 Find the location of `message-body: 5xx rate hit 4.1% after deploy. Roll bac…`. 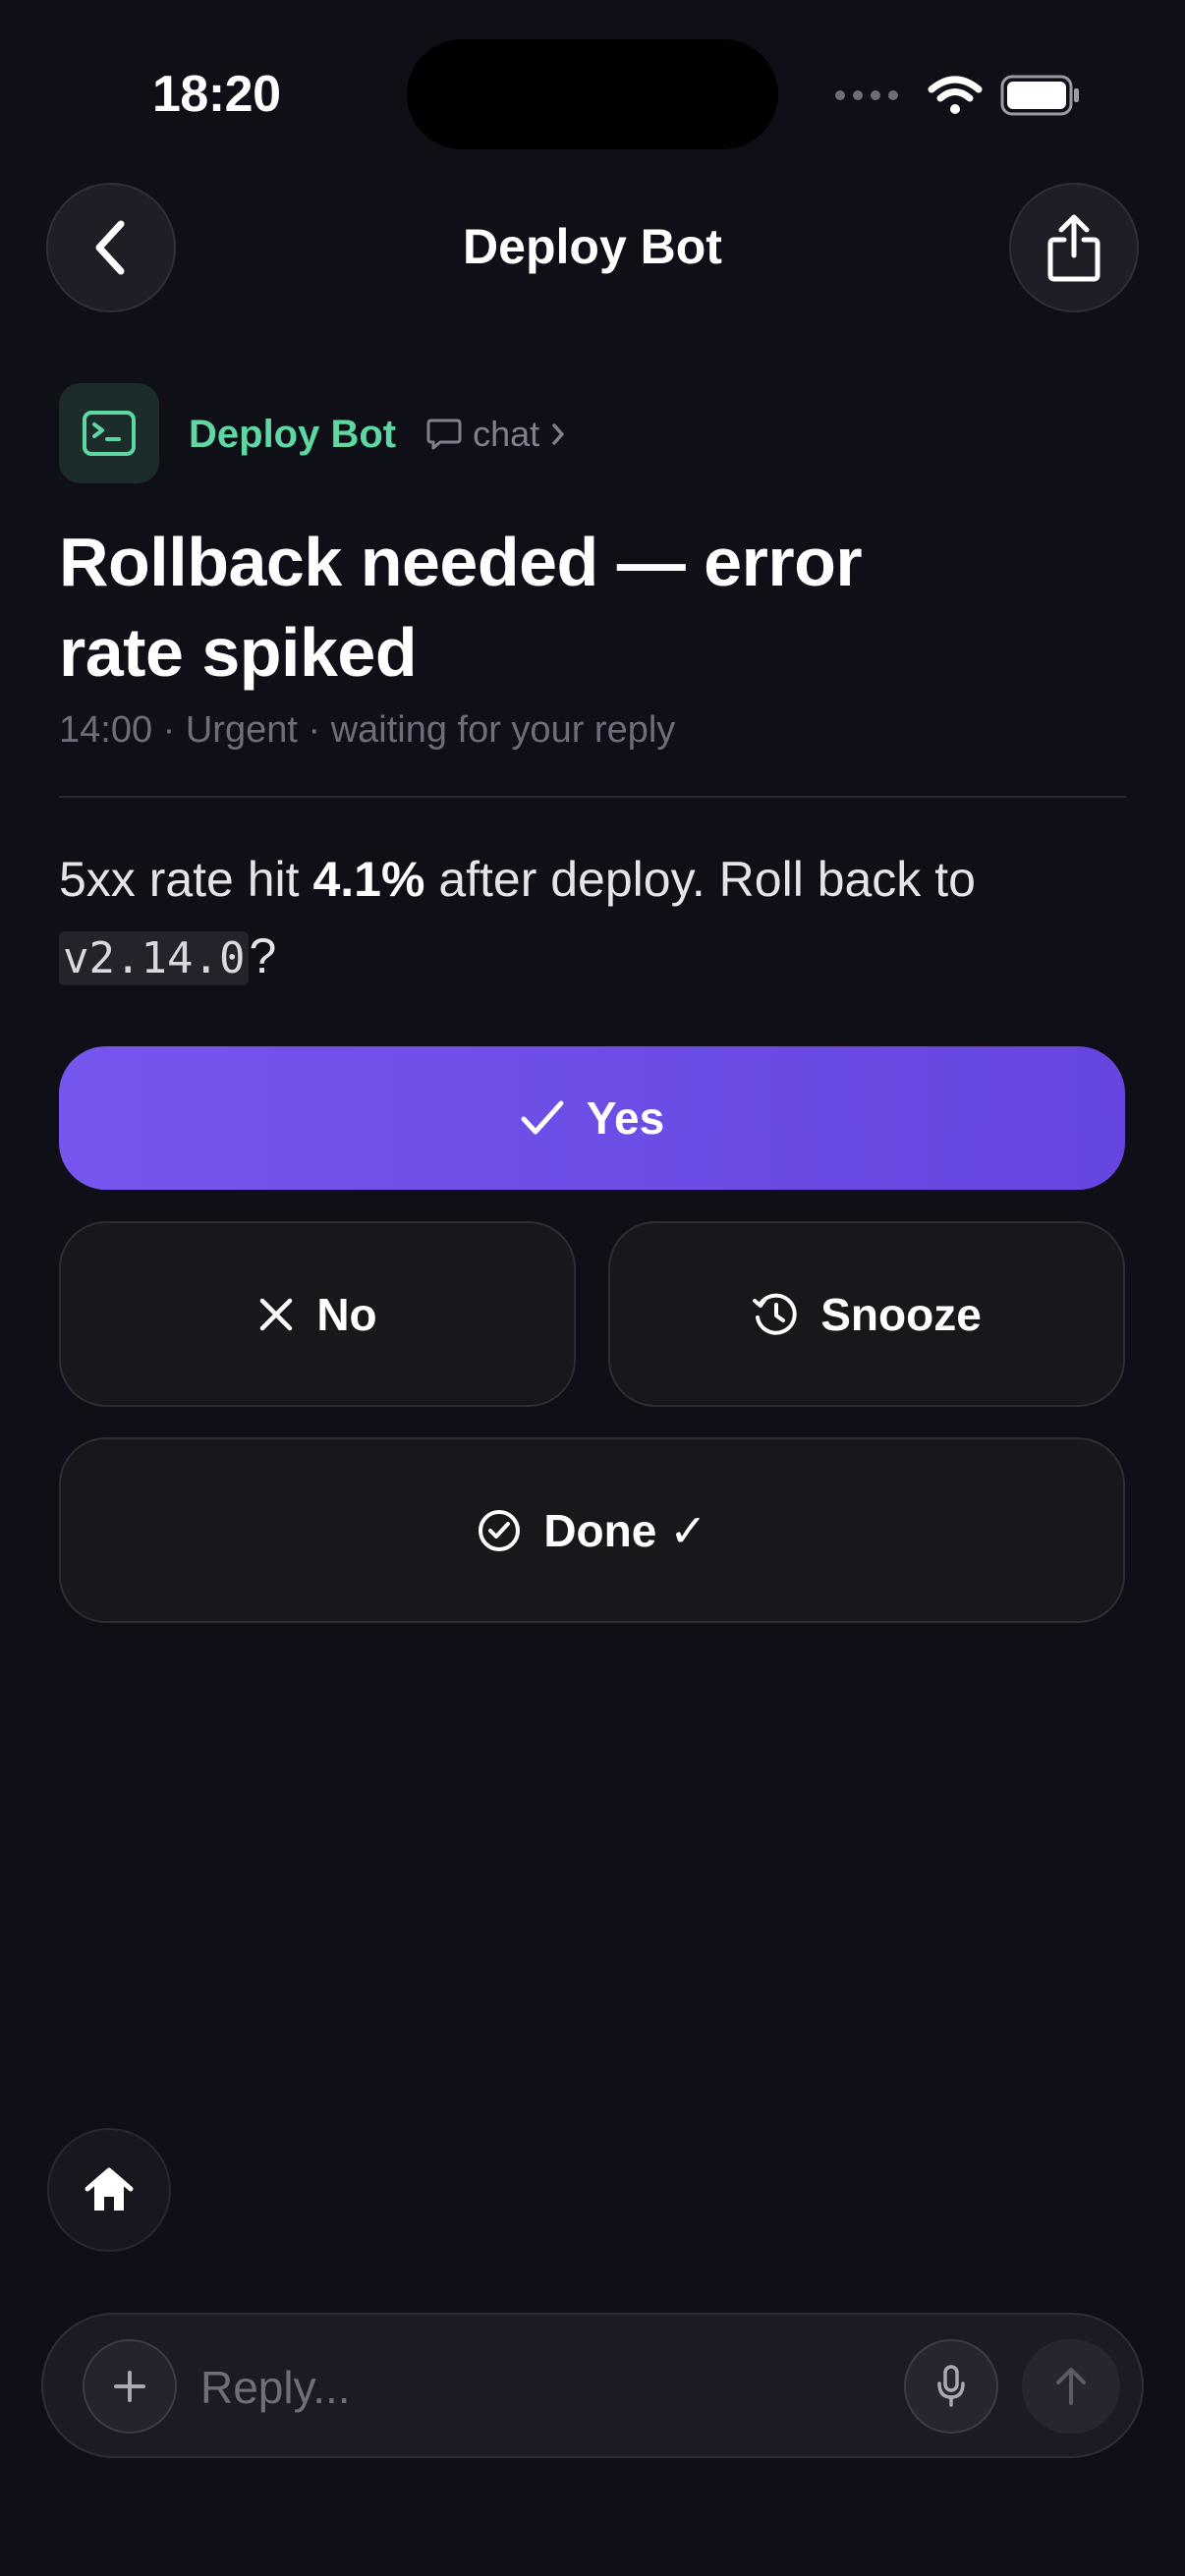

message-body: 5xx rate hit 4.1% after deploy. Roll bac… is located at coordinates (550, 919).